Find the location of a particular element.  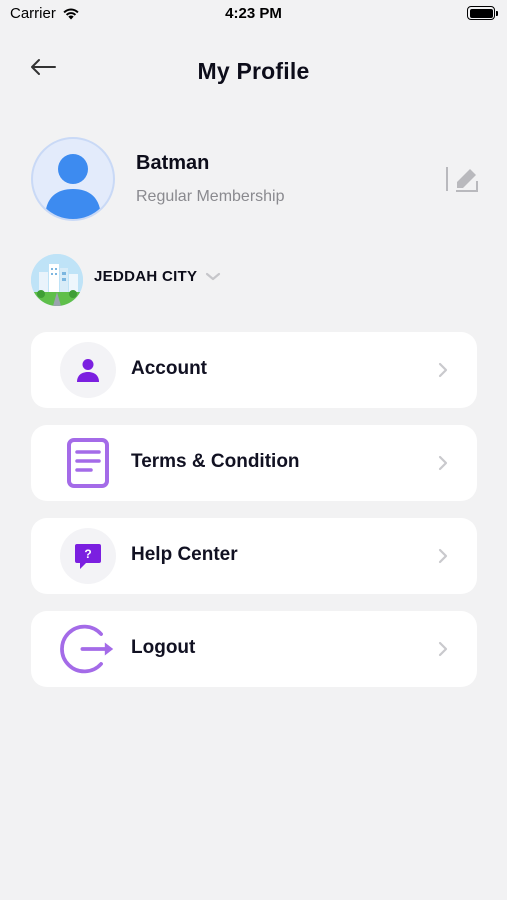

edit-profile-button is located at coordinates (462, 179).